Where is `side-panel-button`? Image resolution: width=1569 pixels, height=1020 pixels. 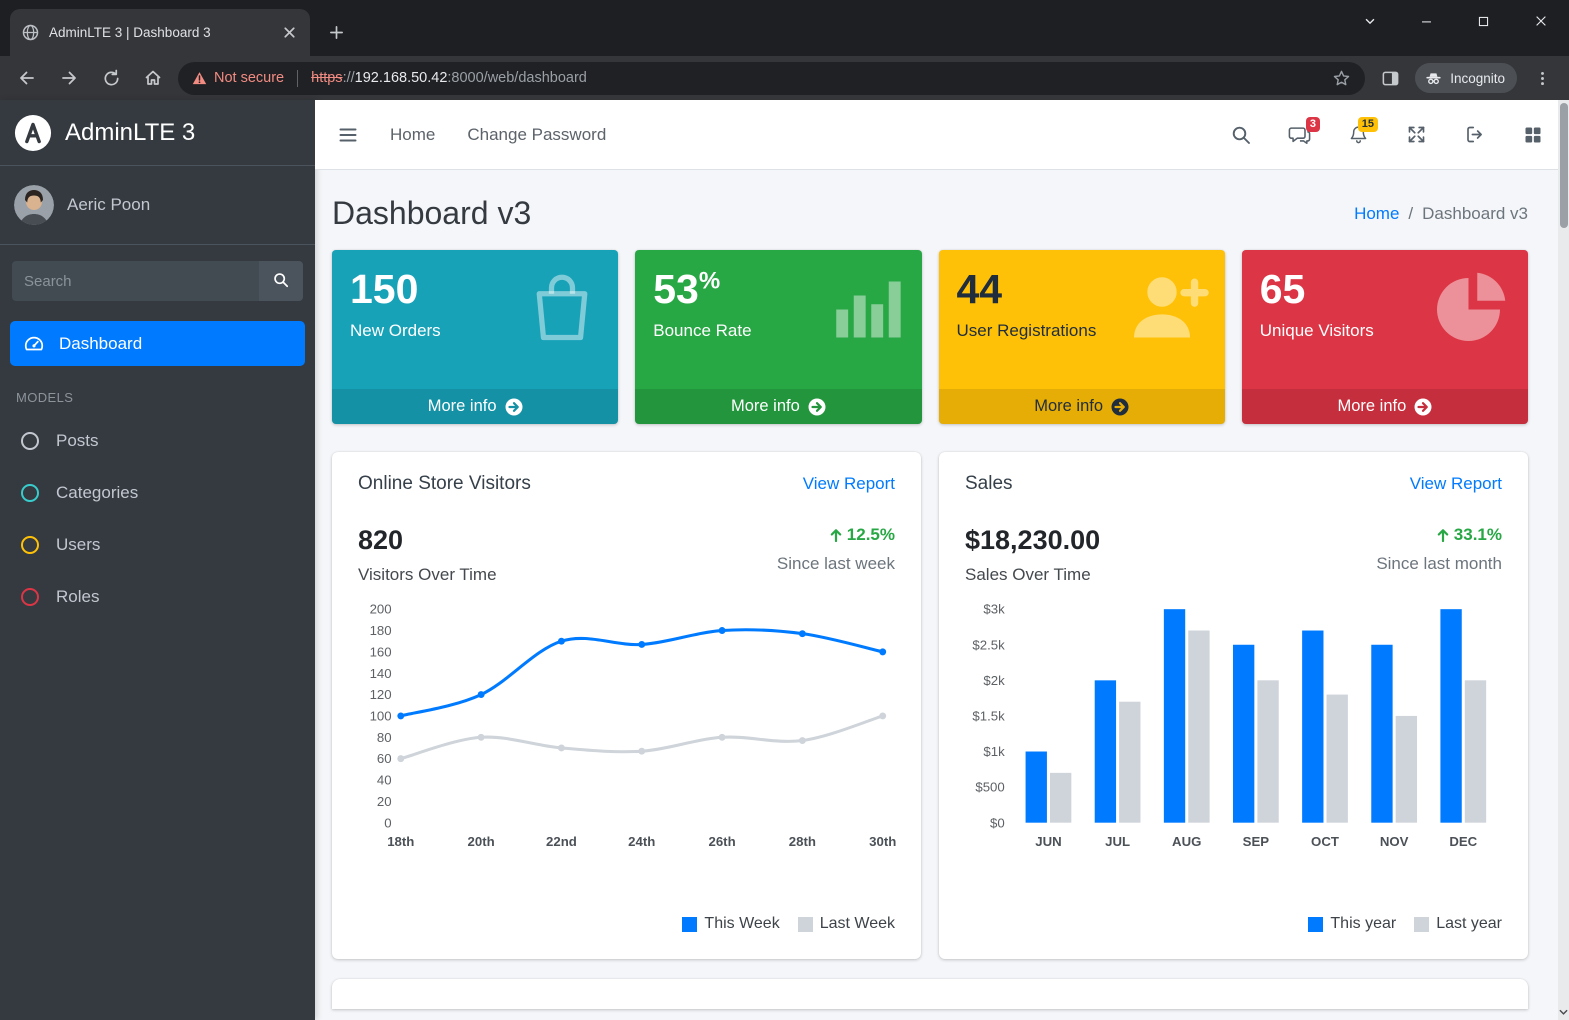 side-panel-button is located at coordinates (1390, 78).